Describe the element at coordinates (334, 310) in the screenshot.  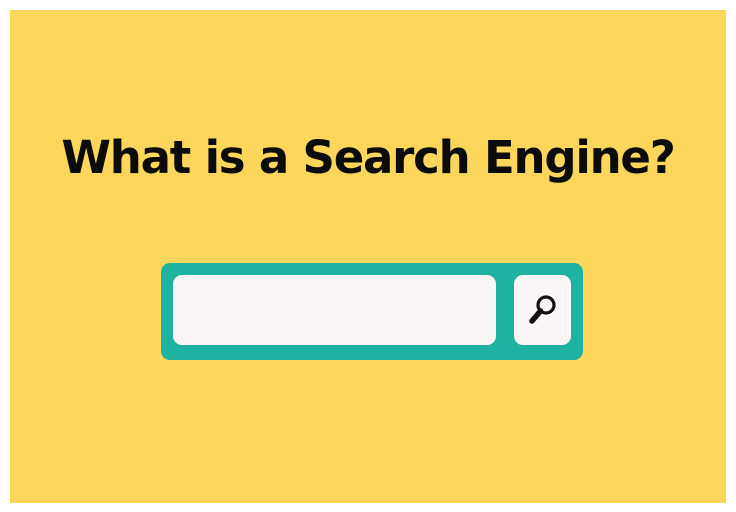
I see `search-input` at that location.